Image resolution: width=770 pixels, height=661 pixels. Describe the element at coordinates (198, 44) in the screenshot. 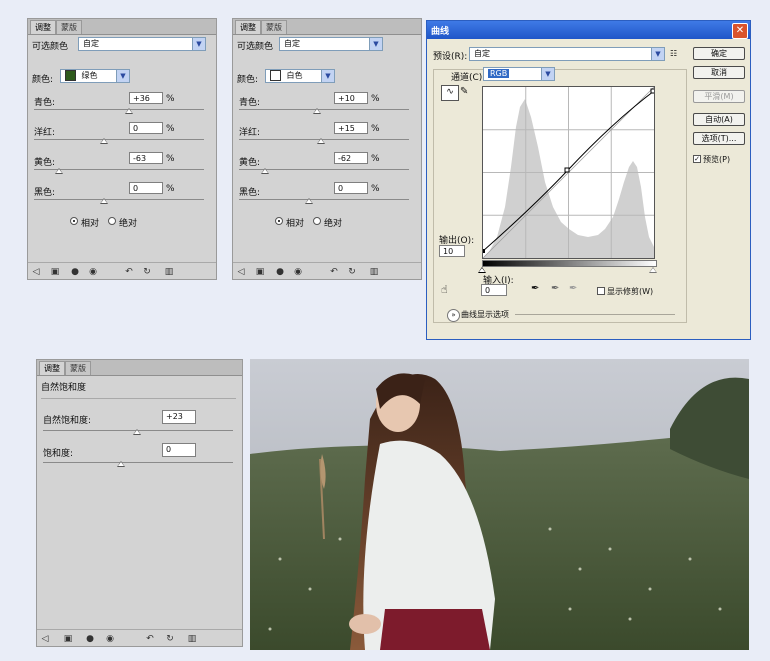

I see `chevron-down-icon: ▼` at that location.